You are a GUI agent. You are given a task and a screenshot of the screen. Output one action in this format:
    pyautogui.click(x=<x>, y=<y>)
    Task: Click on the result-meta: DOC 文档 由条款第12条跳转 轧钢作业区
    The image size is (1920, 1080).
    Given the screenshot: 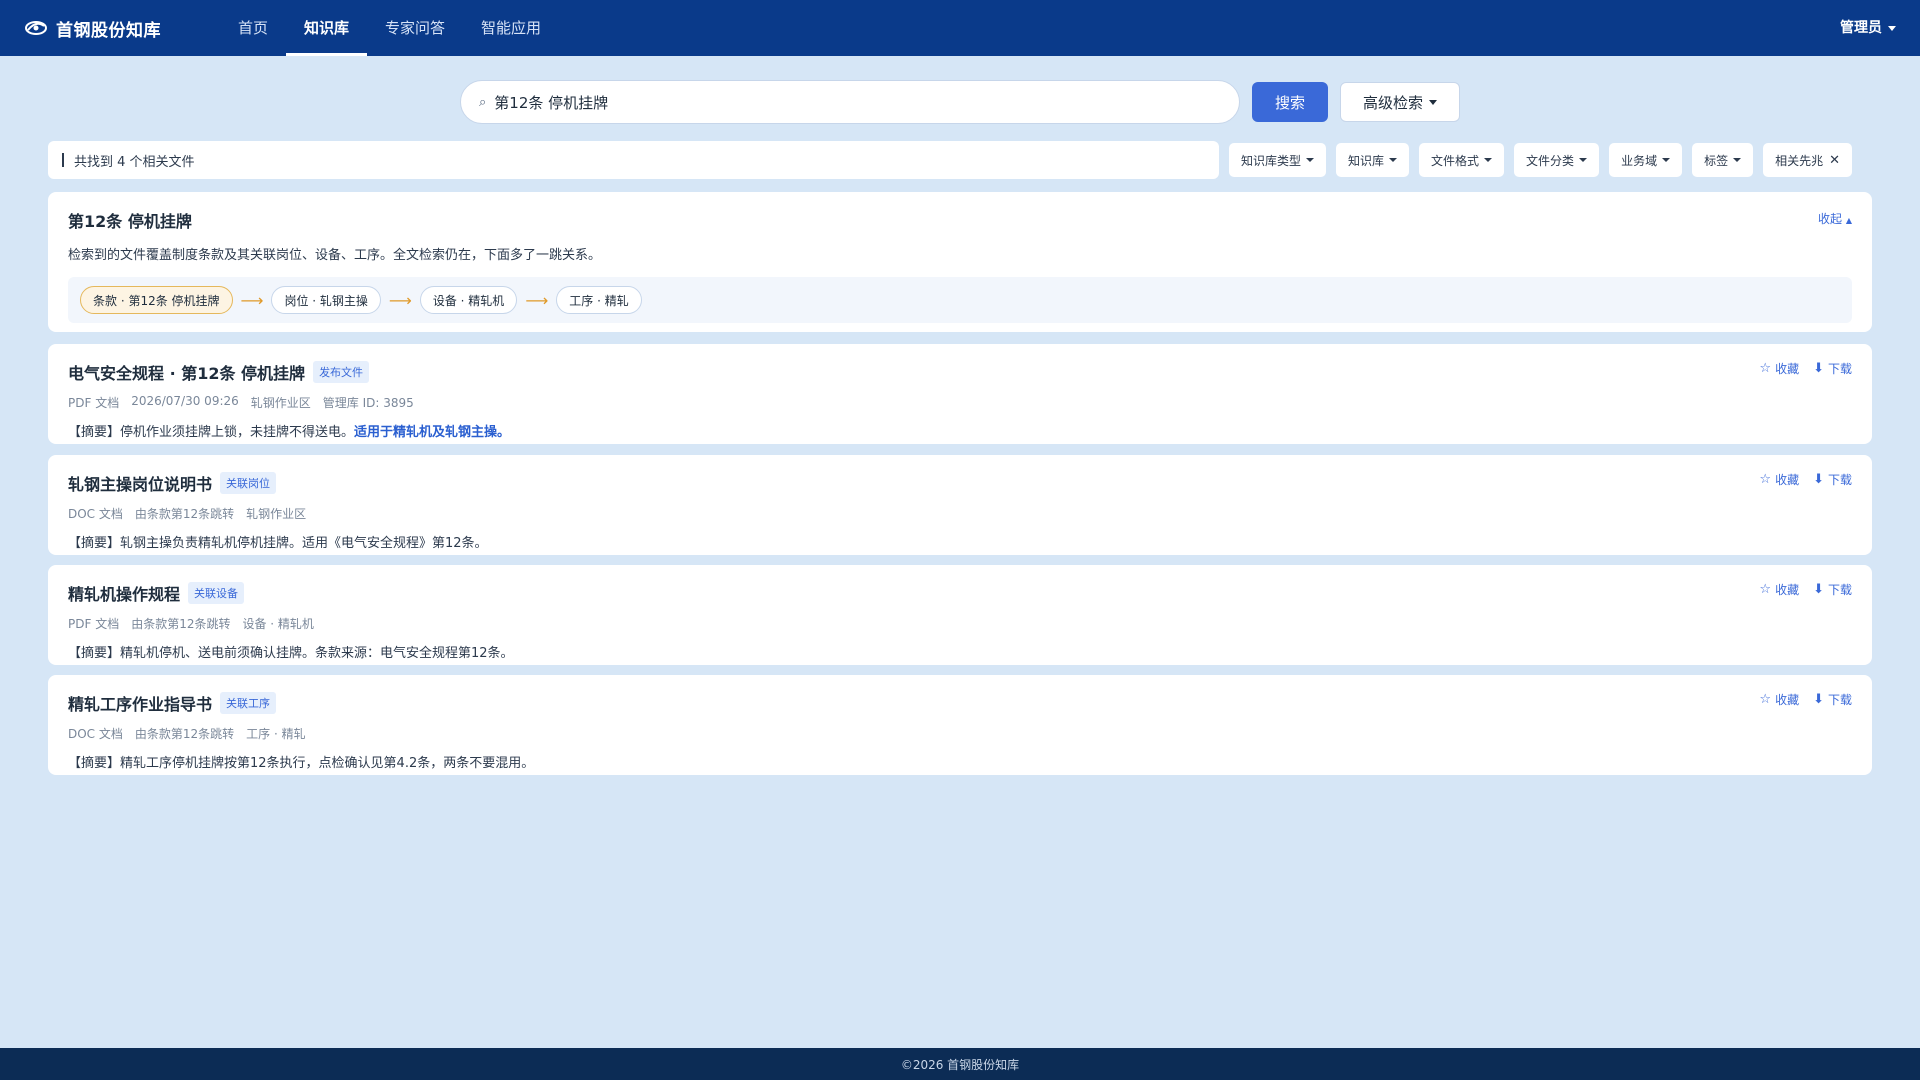 What is the action you would take?
    pyautogui.click(x=960, y=513)
    